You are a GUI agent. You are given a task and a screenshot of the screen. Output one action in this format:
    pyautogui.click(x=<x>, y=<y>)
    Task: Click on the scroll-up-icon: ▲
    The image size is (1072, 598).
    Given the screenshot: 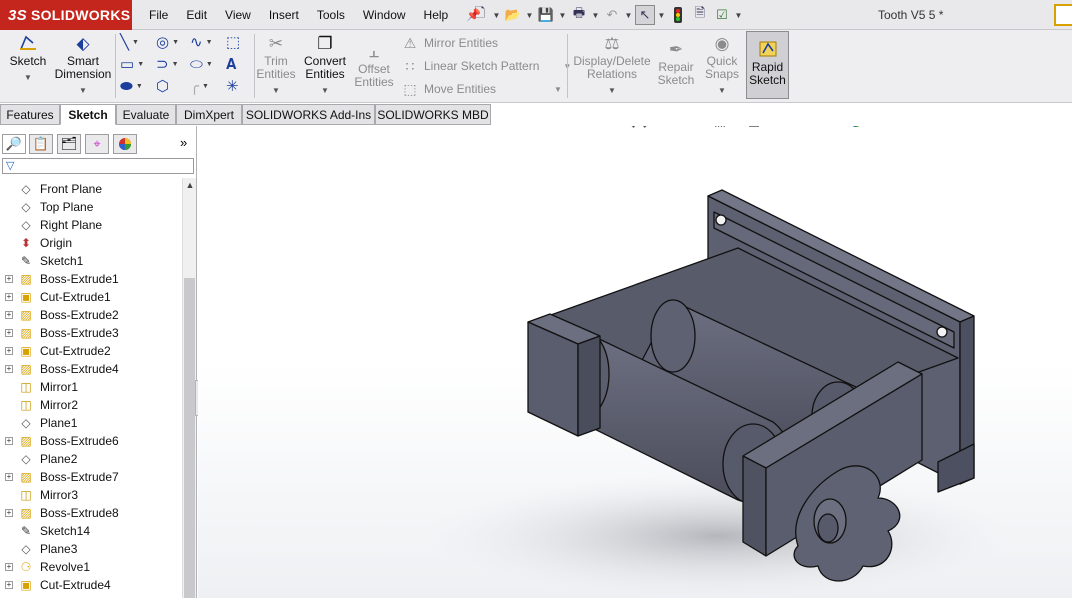 What is the action you would take?
    pyautogui.click(x=190, y=185)
    